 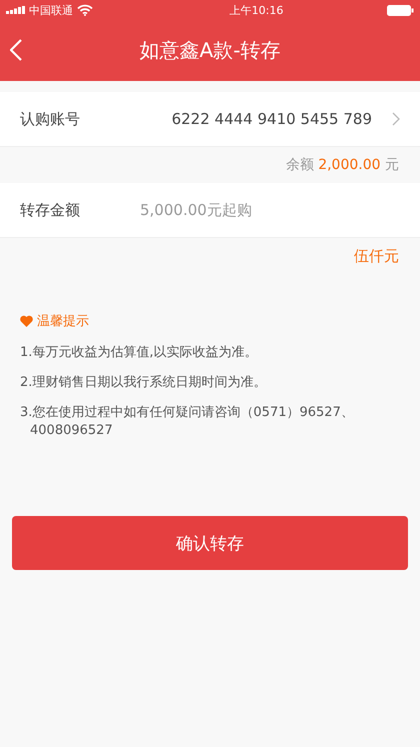 What do you see at coordinates (63, 321) in the screenshot?
I see `tips-title: 温馨提示` at bounding box center [63, 321].